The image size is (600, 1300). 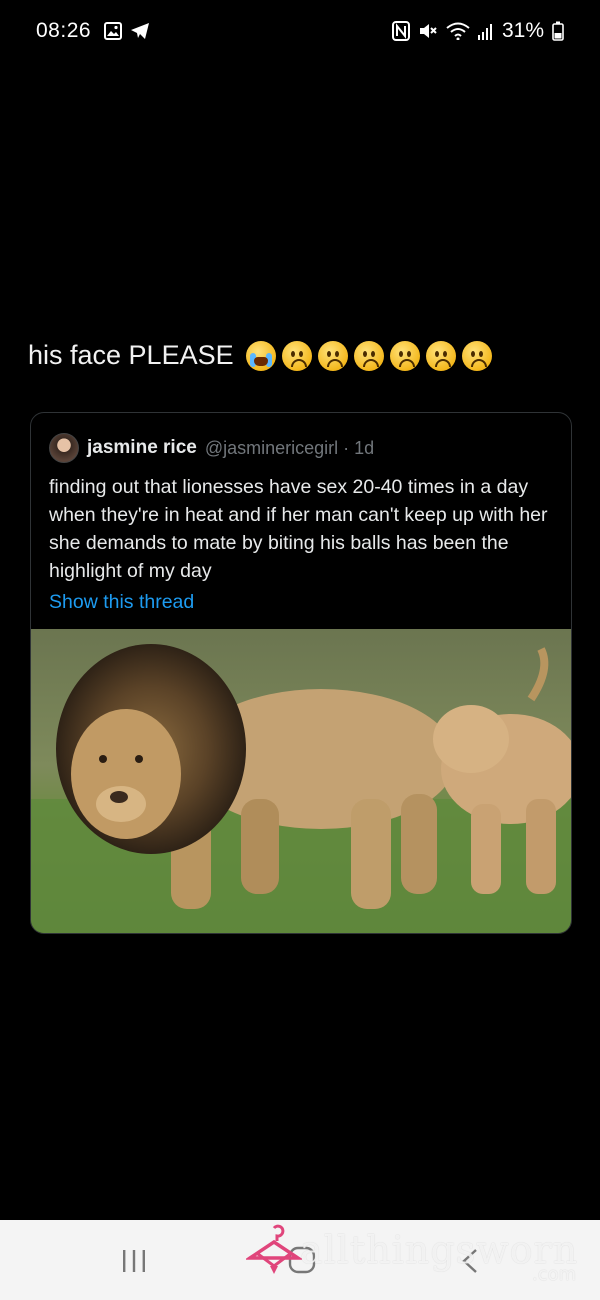 I want to click on nfc-icon, so click(x=400, y=31).